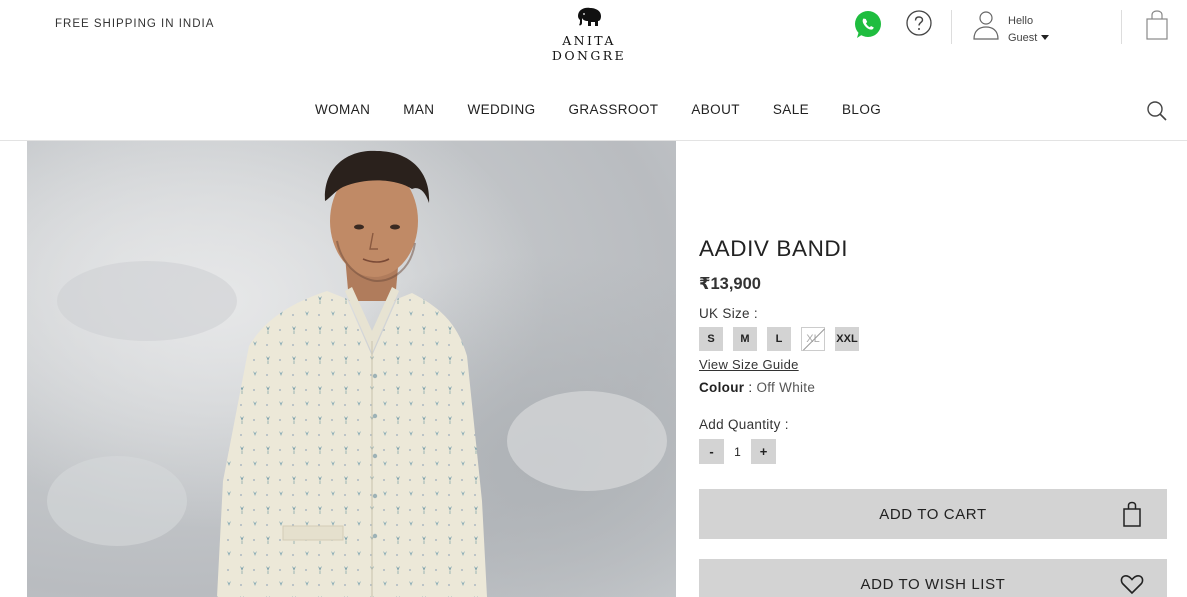 This screenshot has width=1187, height=597. I want to click on nav-item-wedding: WEDDING, so click(501, 109).